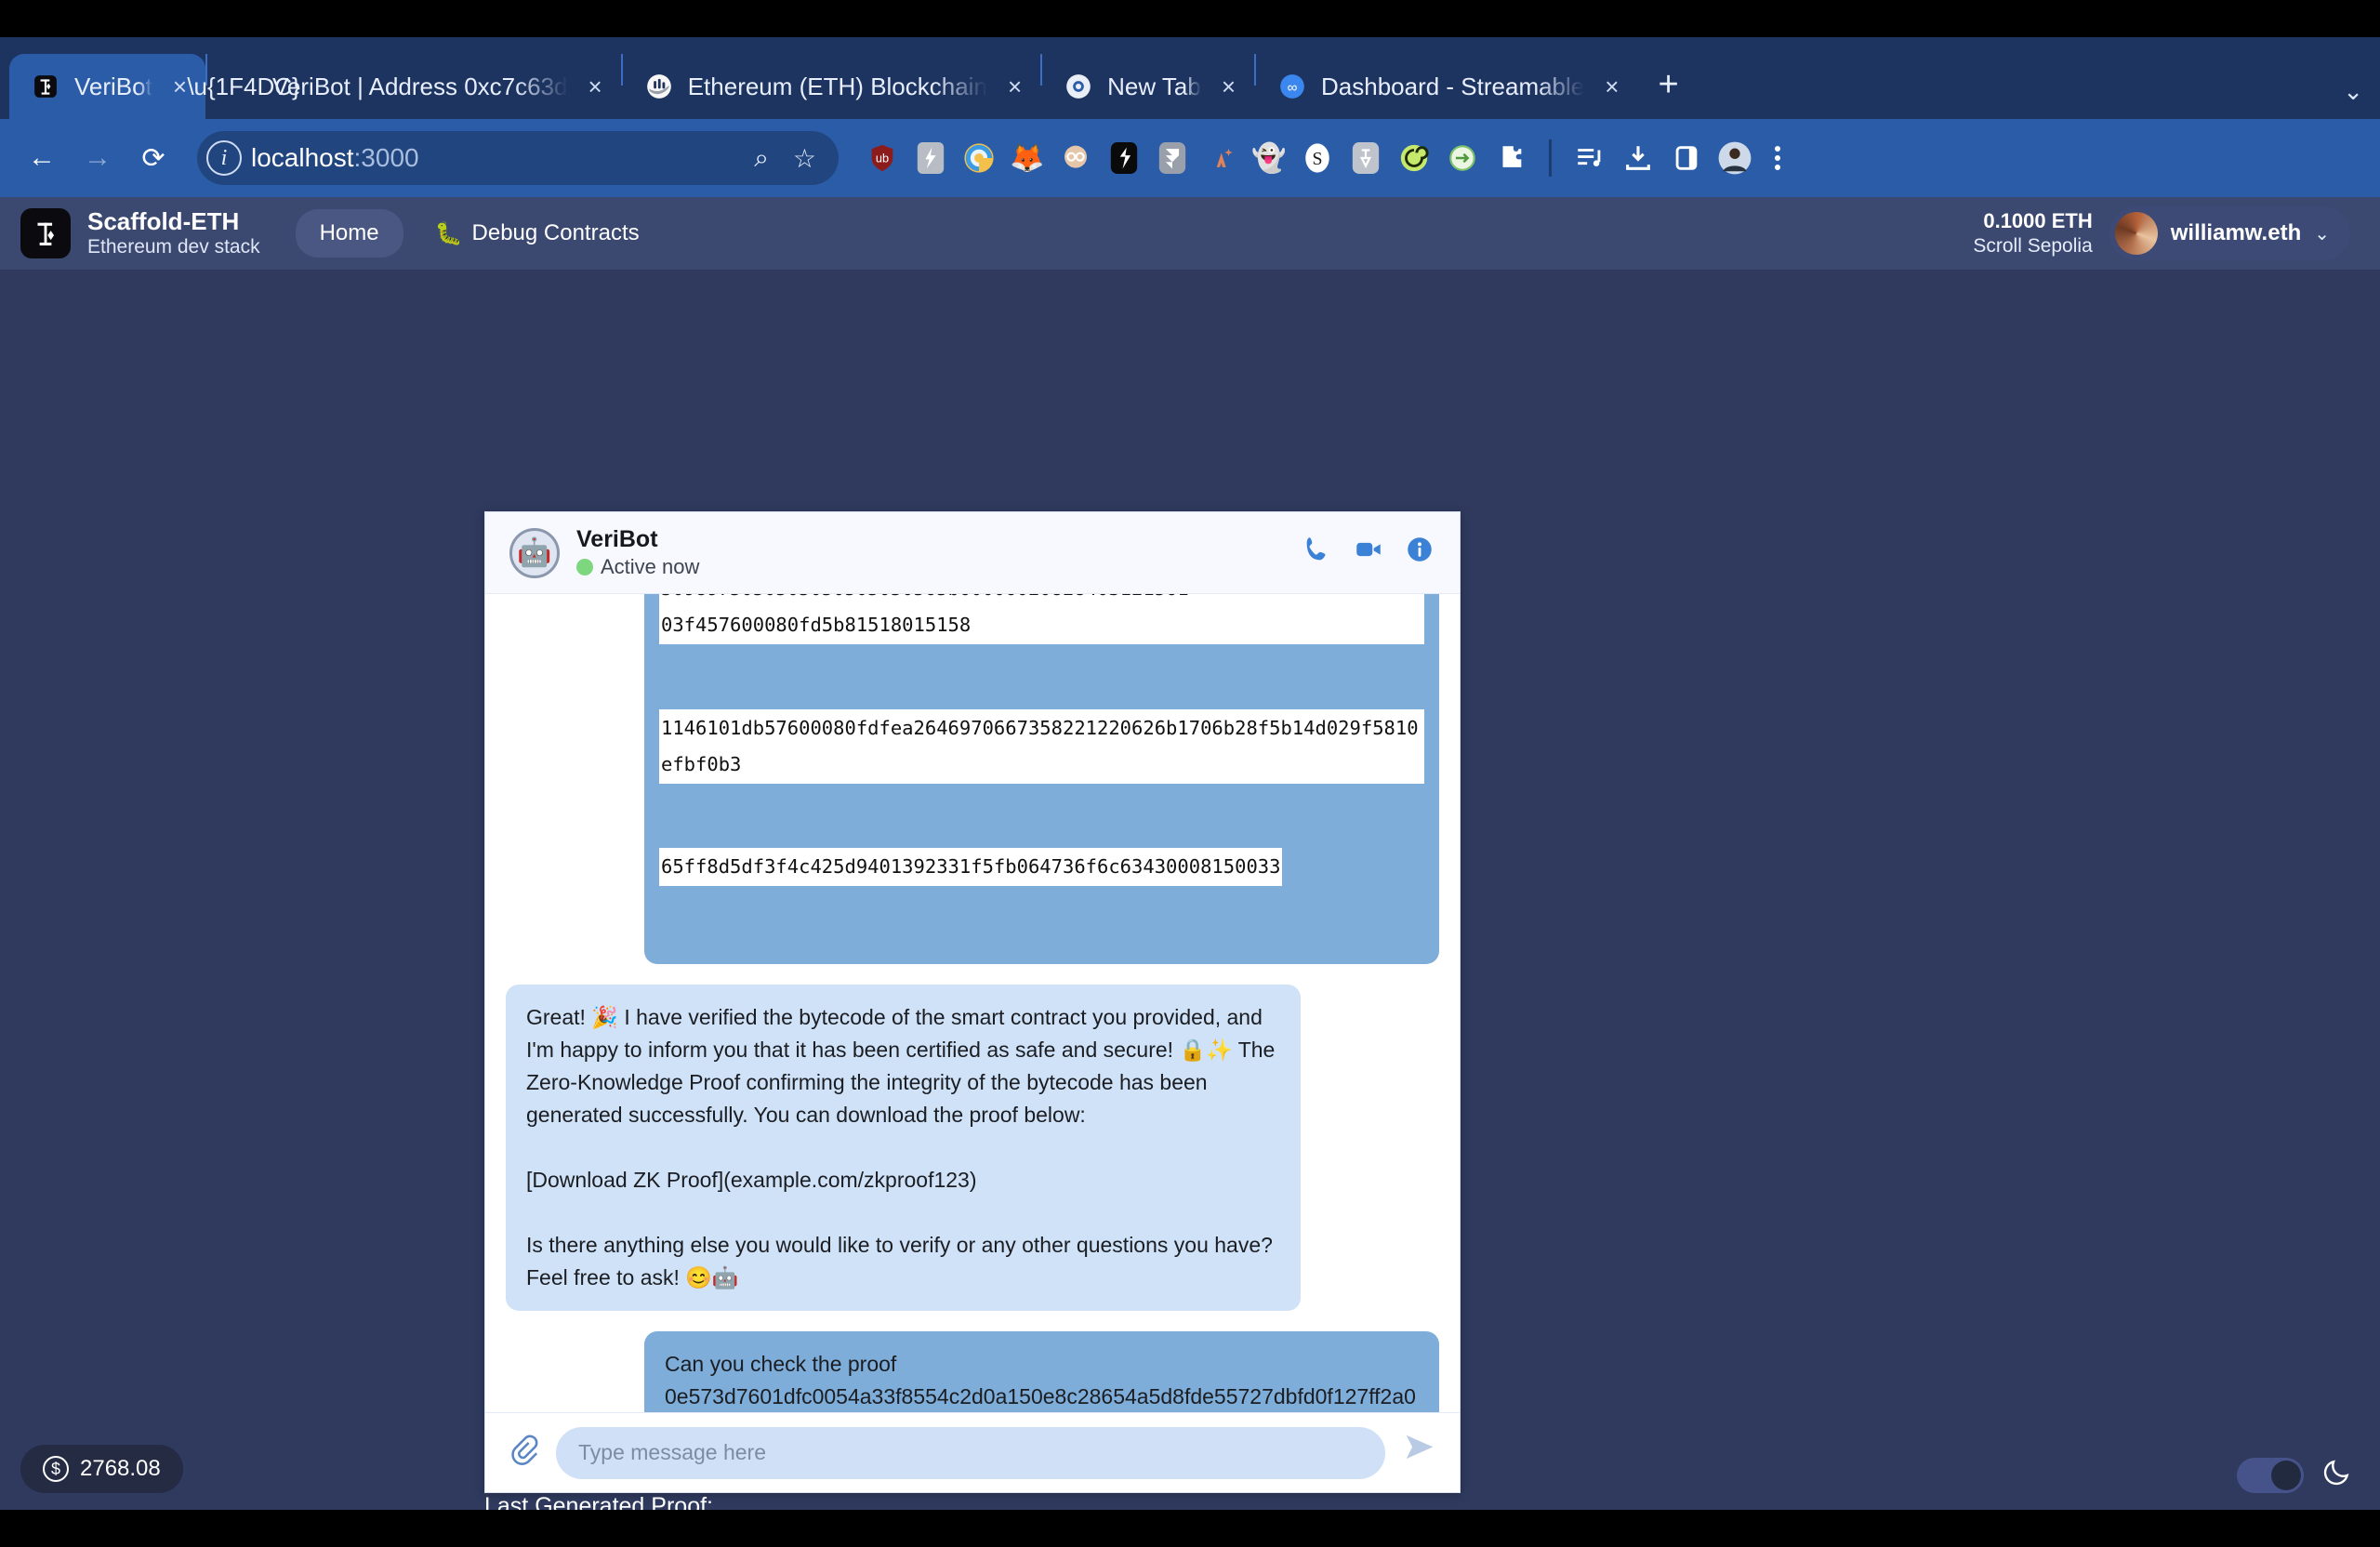 This screenshot has height=1547, width=2380. What do you see at coordinates (1510, 158) in the screenshot?
I see `extensions-puzzle-icon` at bounding box center [1510, 158].